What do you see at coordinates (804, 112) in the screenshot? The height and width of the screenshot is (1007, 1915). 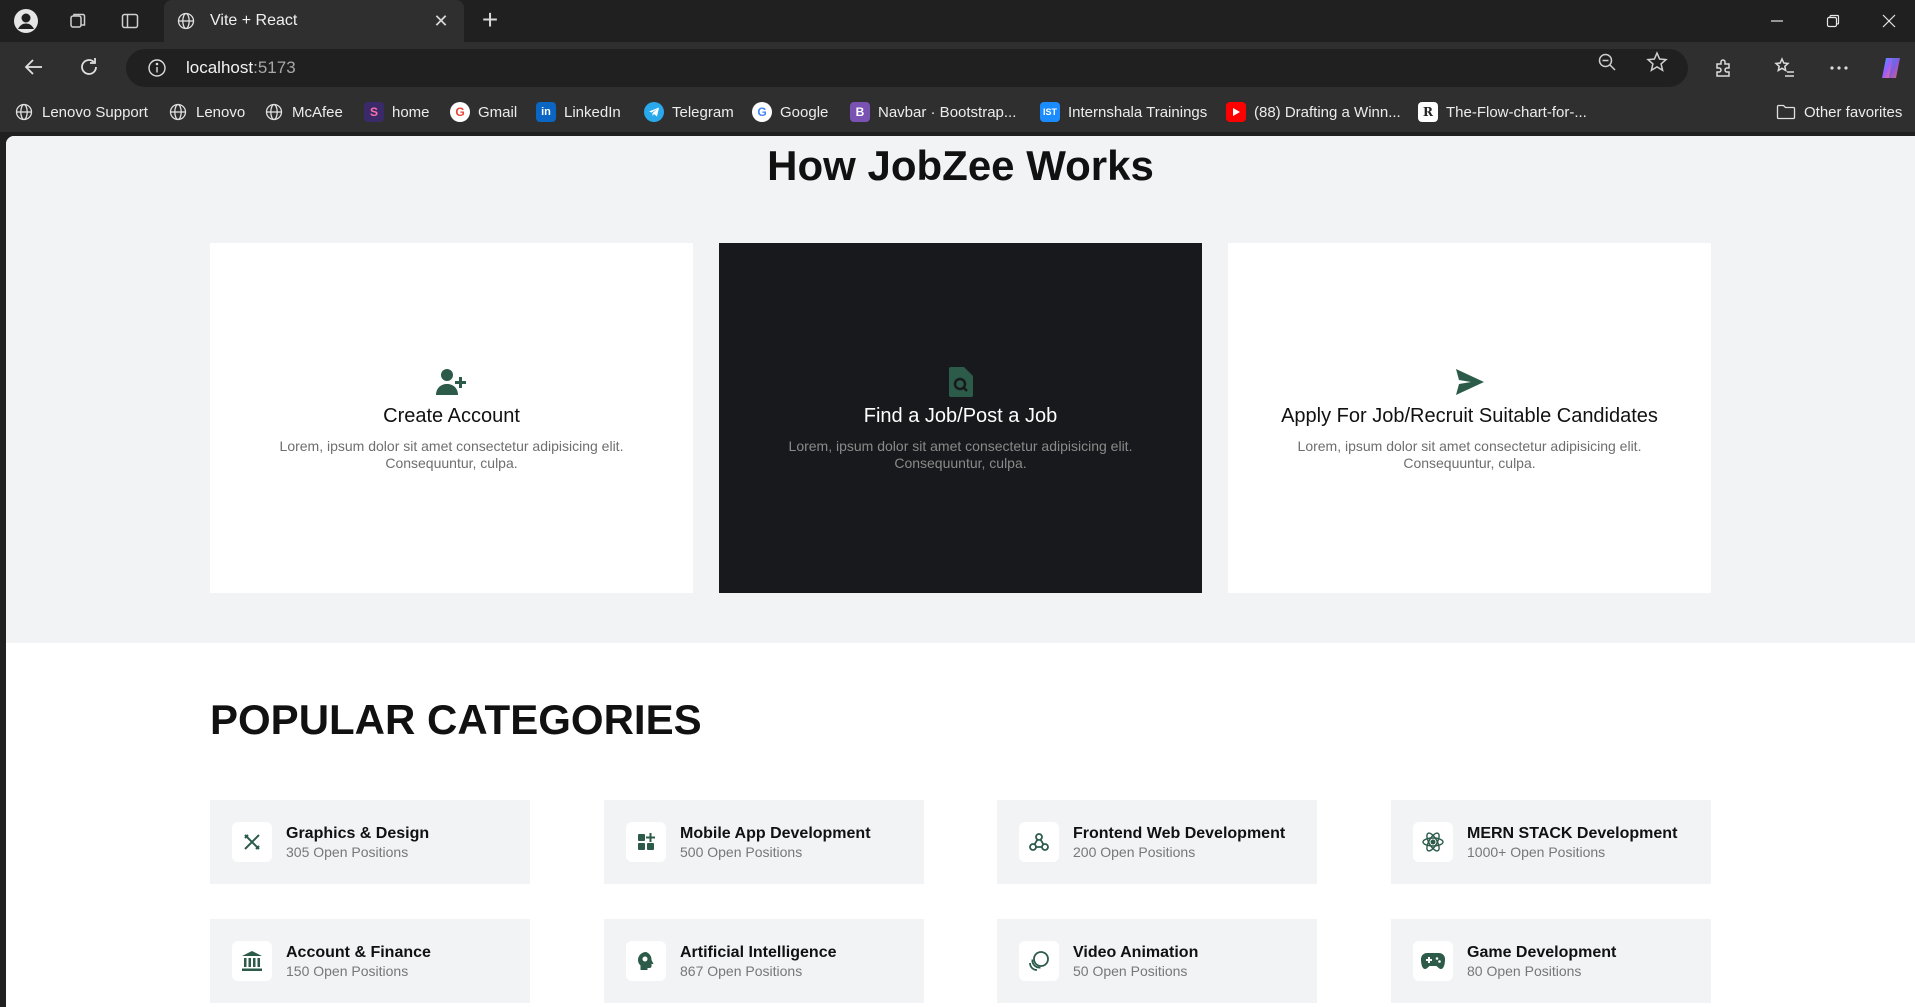 I see `bookmark-label: Google` at bounding box center [804, 112].